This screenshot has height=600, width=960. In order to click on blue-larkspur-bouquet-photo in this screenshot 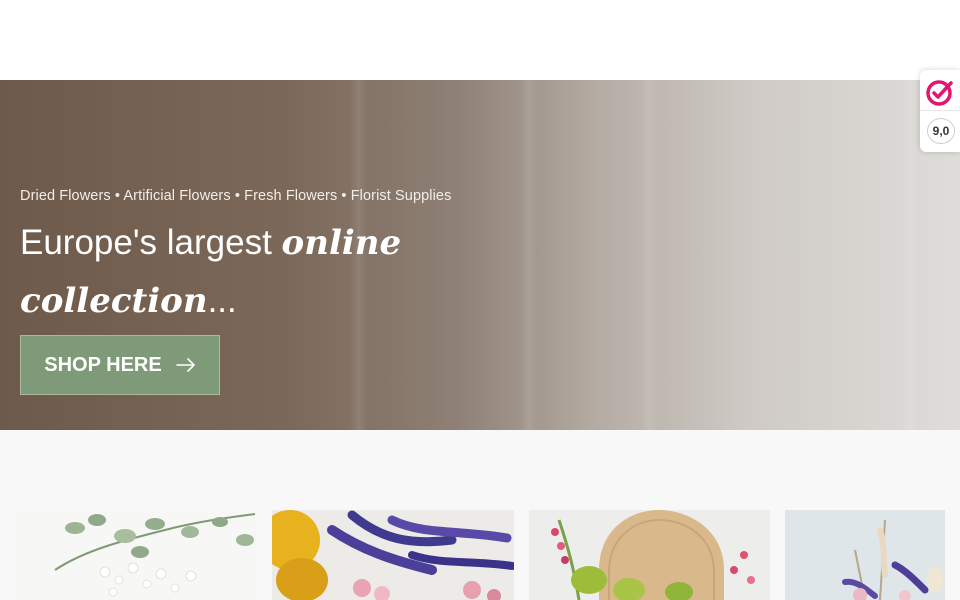, I will do `click(393, 555)`.